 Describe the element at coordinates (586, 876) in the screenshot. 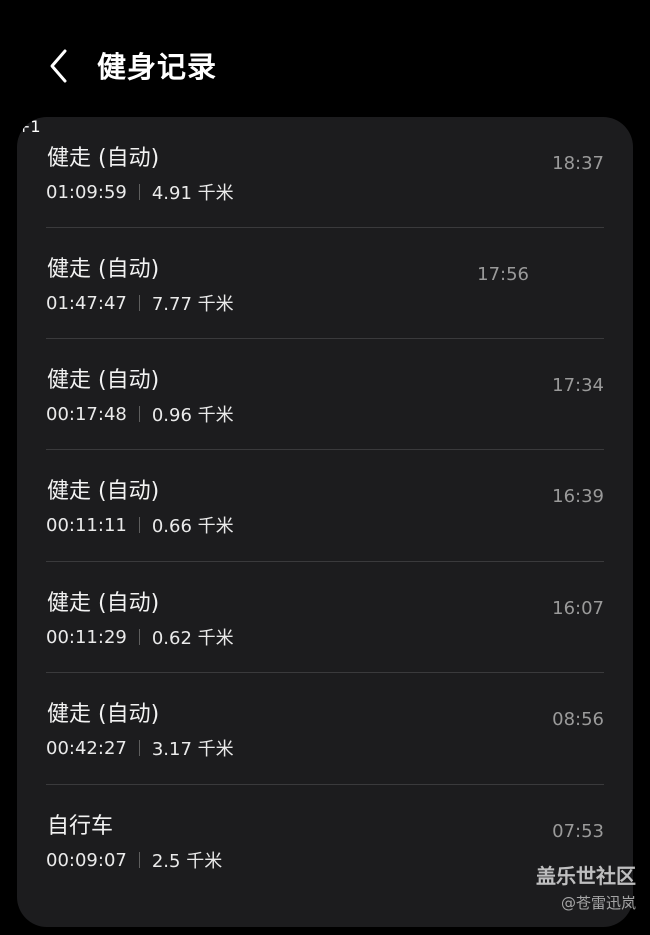

I see `watermark-community: 盖乐世社区` at that location.